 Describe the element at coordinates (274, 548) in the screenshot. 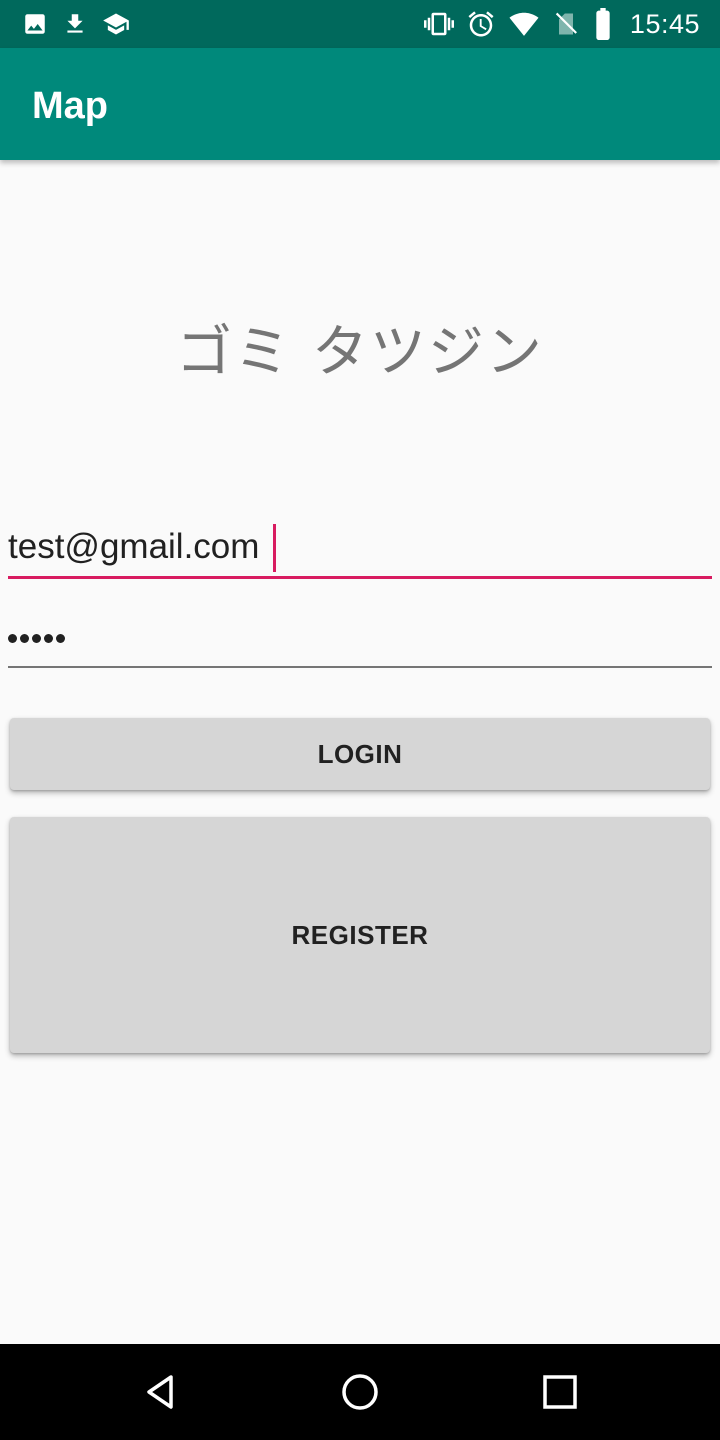

I see `text-cursor` at that location.